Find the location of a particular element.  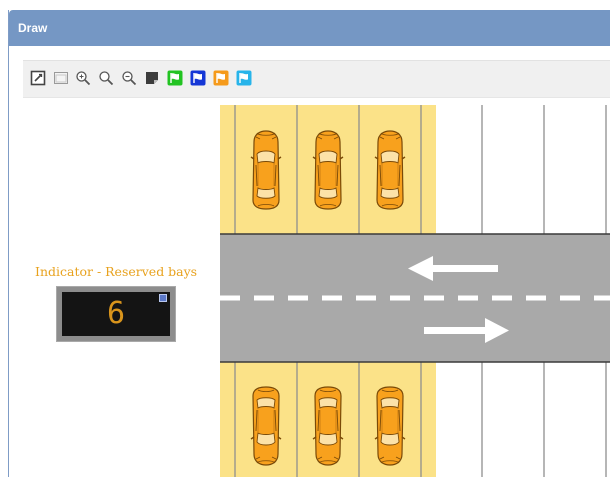

zoom-out-icon is located at coordinates (129, 78).